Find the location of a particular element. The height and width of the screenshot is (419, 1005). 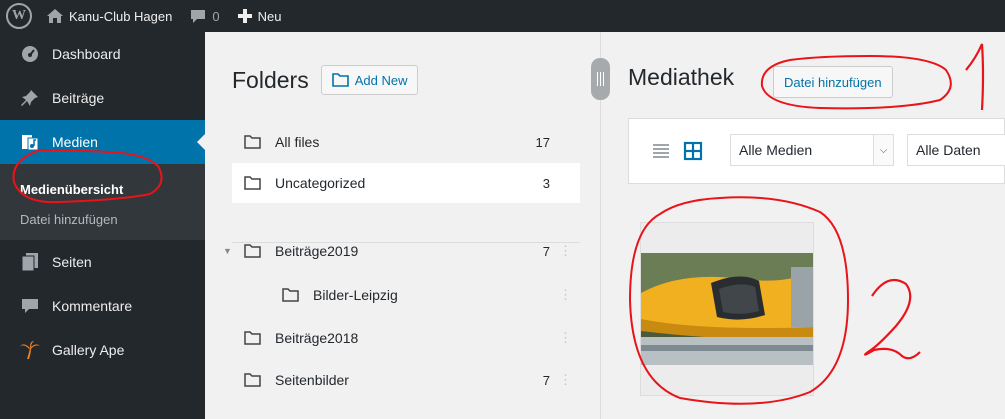

media-thumbnail is located at coordinates (727, 309).